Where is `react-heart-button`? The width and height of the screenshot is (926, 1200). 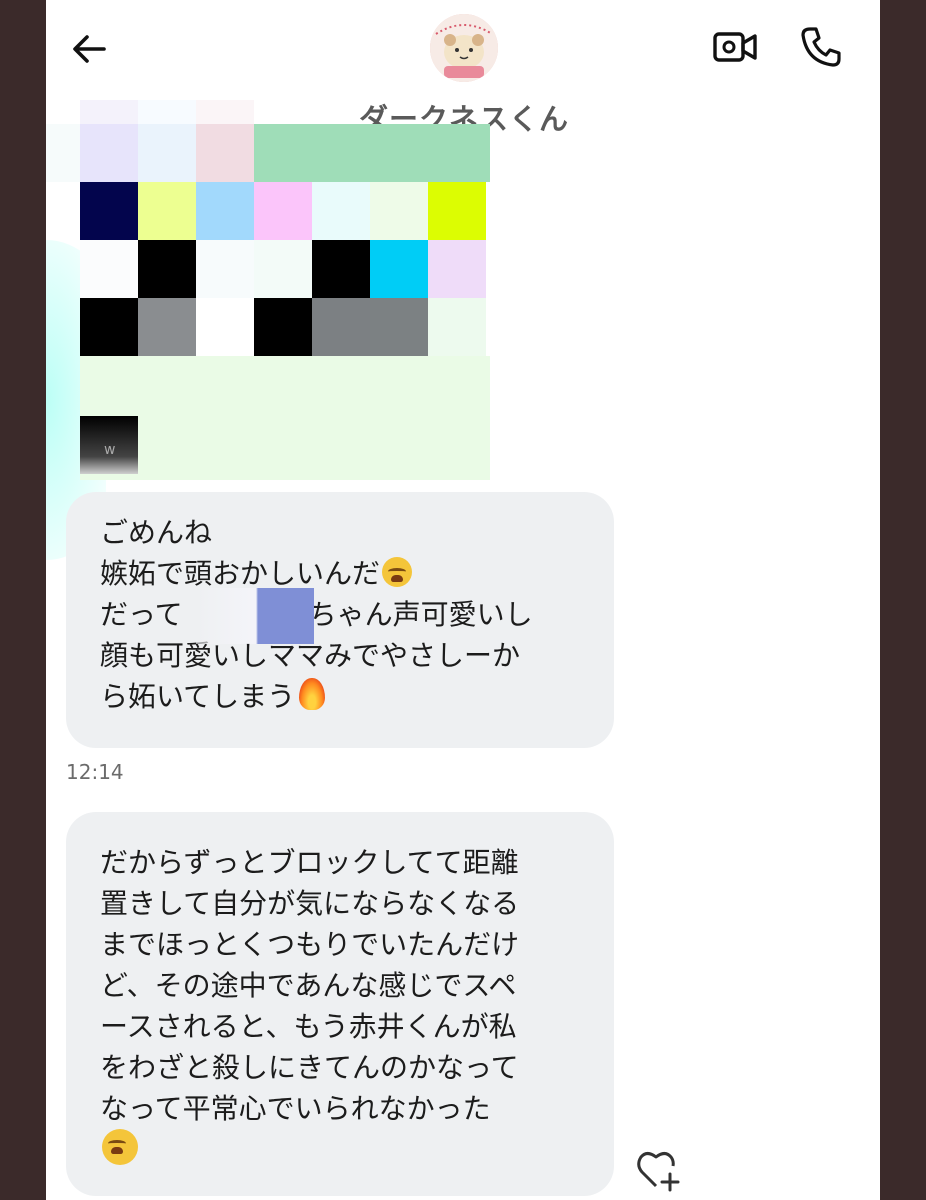 react-heart-button is located at coordinates (659, 1169).